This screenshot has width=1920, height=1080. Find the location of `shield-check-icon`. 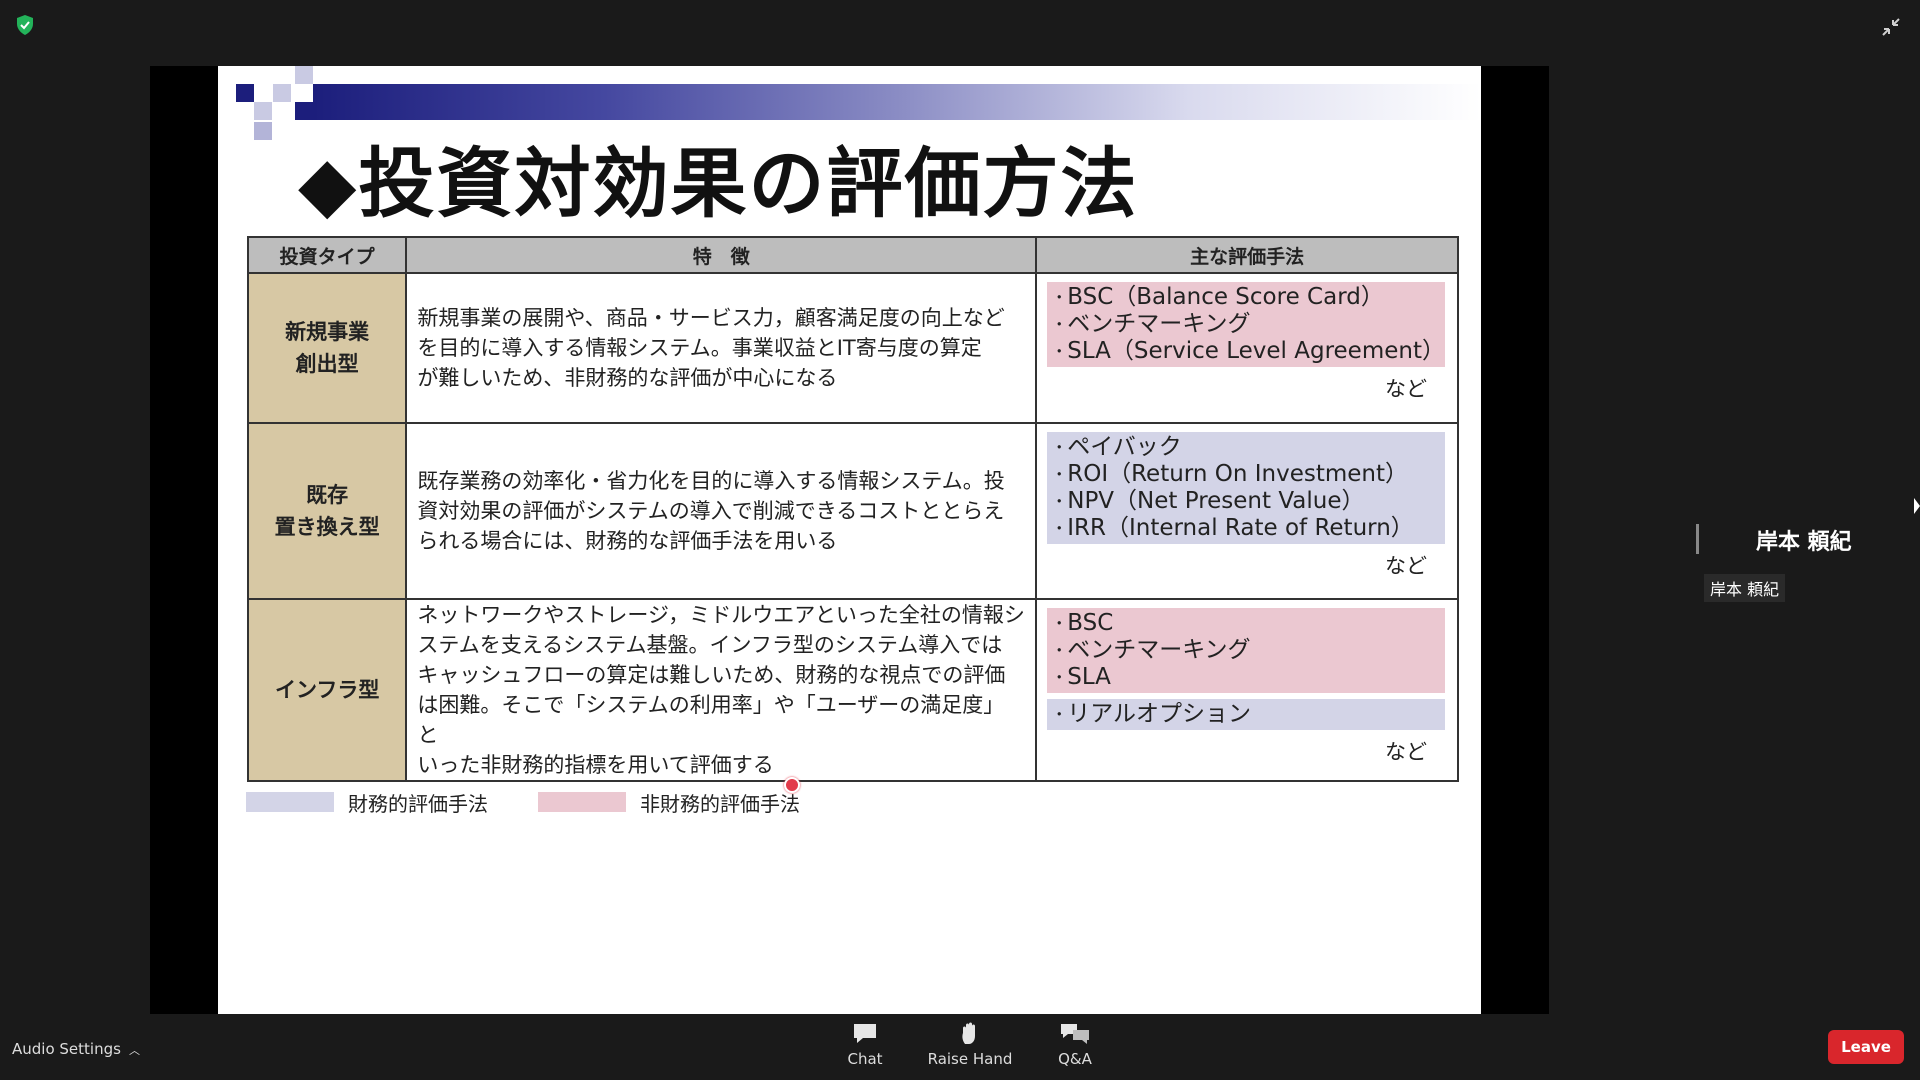

shield-check-icon is located at coordinates (25, 25).